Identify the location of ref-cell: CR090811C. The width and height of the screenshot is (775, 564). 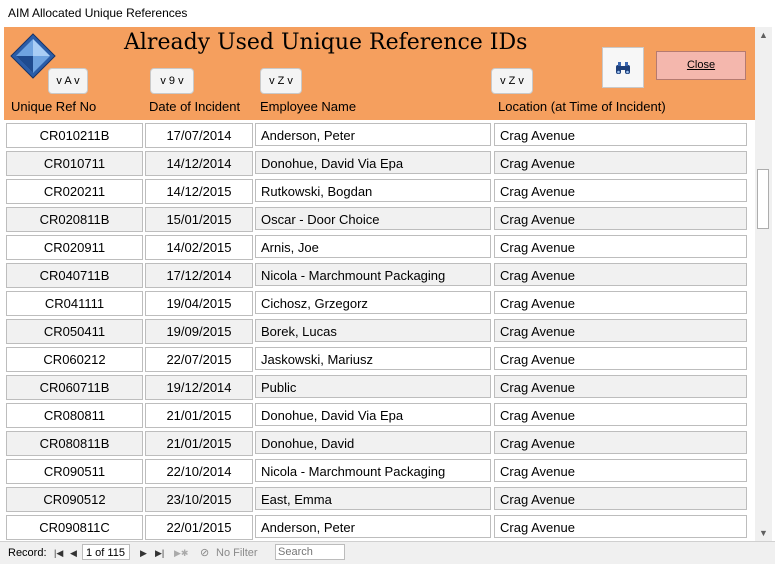
(74, 527).